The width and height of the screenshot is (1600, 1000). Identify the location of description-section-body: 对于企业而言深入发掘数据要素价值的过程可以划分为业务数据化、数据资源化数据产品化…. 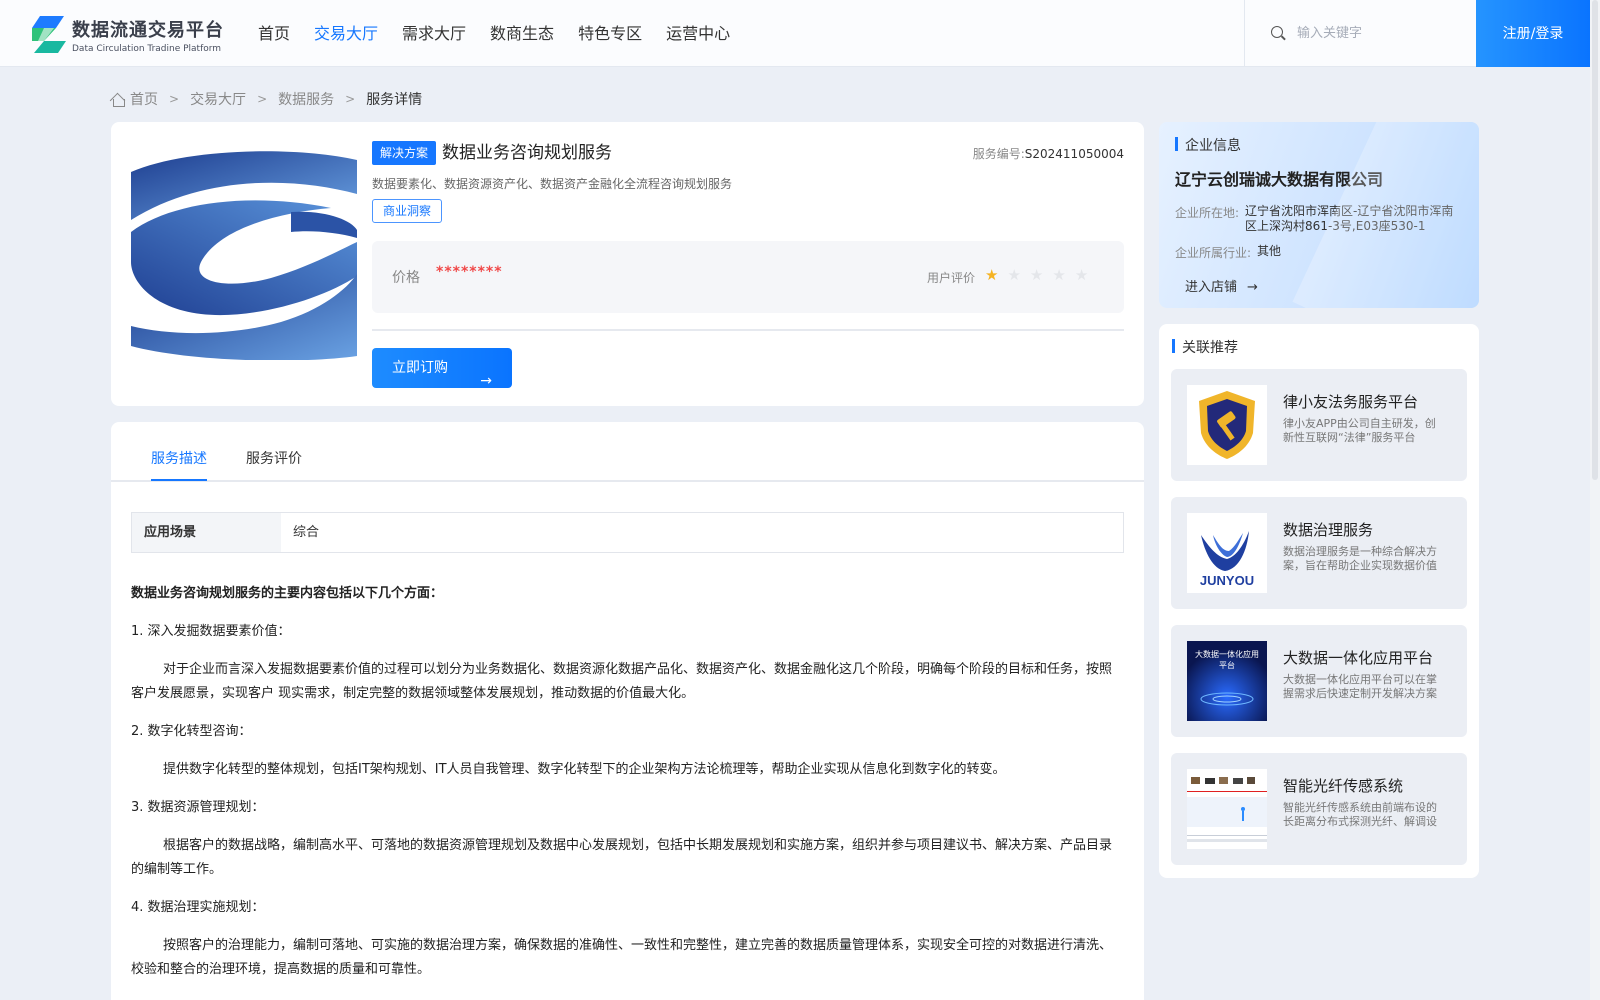
(622, 681).